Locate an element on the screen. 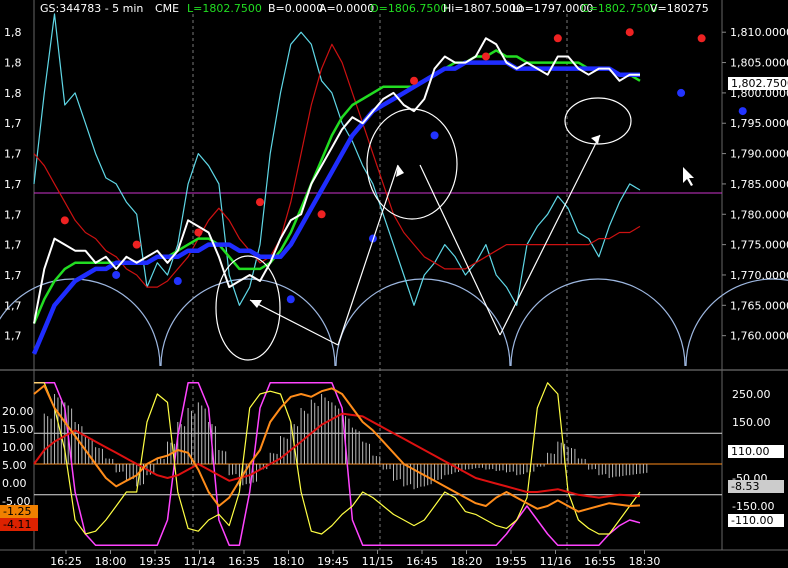 Image resolution: width=788 pixels, height=568 pixels. price-tick-right-5: 1,785.0000 is located at coordinates (759, 184).